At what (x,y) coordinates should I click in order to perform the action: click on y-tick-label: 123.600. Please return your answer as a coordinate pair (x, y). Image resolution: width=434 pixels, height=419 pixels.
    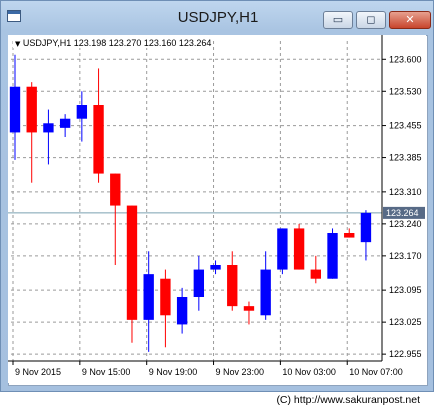
    Looking at the image, I should click on (405, 59).